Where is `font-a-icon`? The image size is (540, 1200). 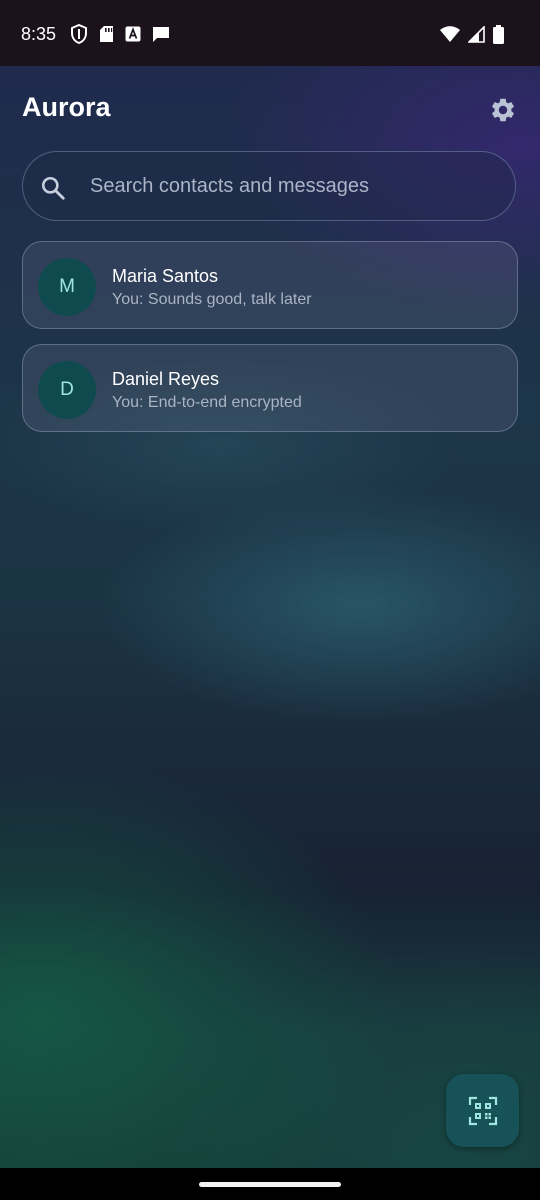 font-a-icon is located at coordinates (133, 34).